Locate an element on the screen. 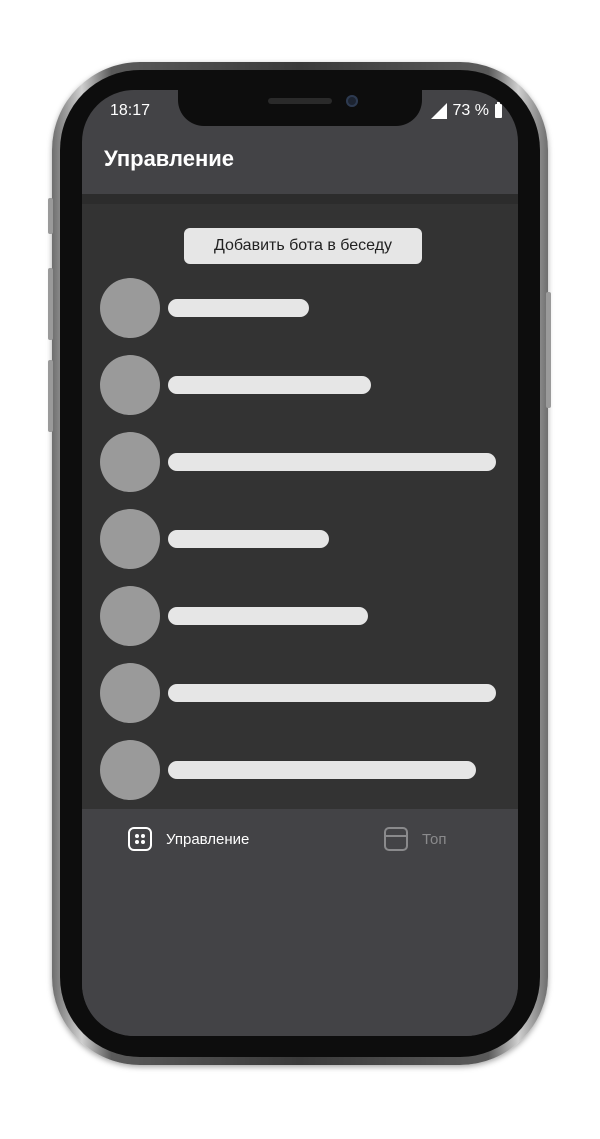 The height and width of the screenshot is (1139, 600). notch is located at coordinates (300, 108).